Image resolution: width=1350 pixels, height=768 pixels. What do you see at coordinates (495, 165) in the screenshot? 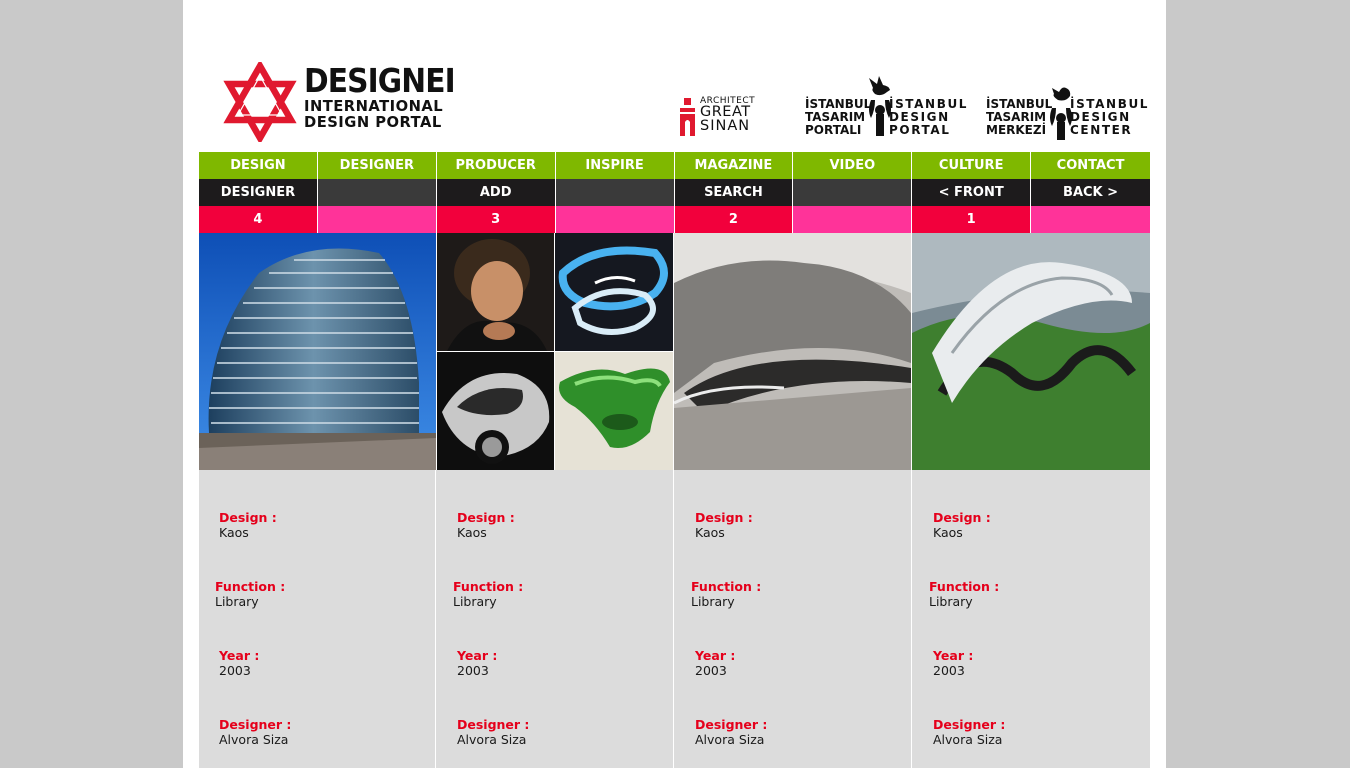
I see `nav-producer: PRODUCER` at bounding box center [495, 165].